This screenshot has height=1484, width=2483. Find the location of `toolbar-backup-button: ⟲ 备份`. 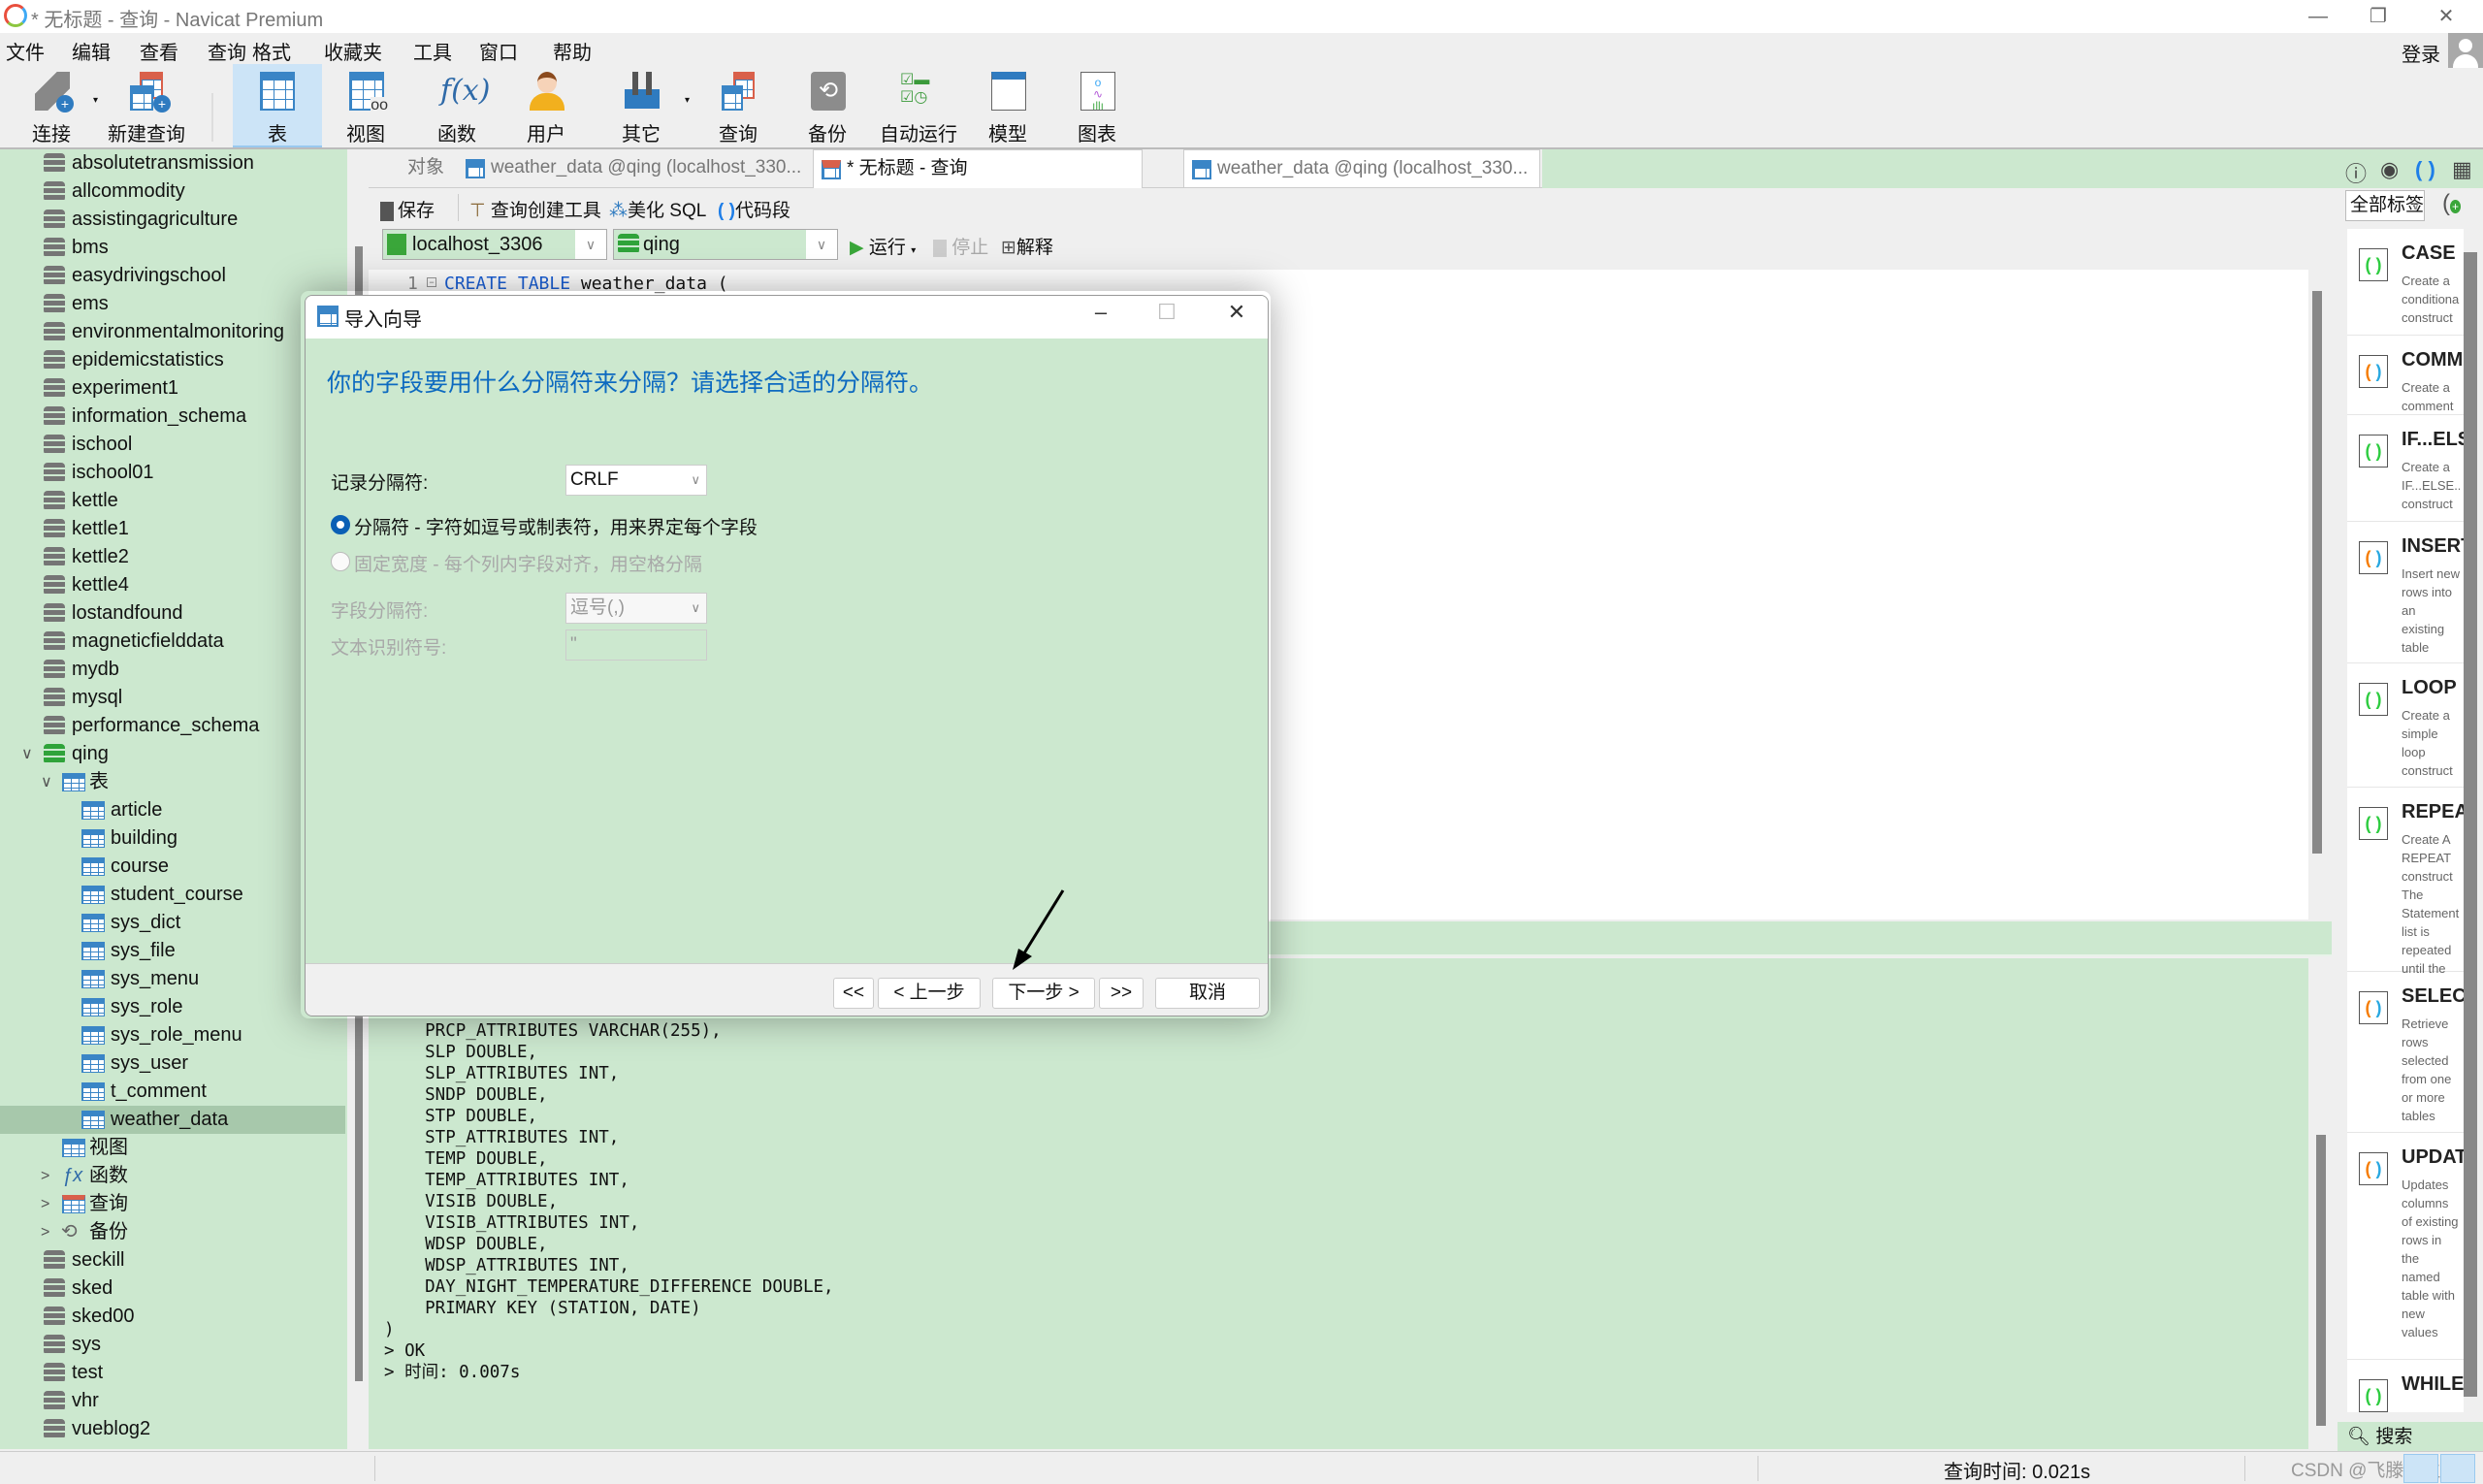

toolbar-backup-button: ⟲ 备份 is located at coordinates (828, 106).